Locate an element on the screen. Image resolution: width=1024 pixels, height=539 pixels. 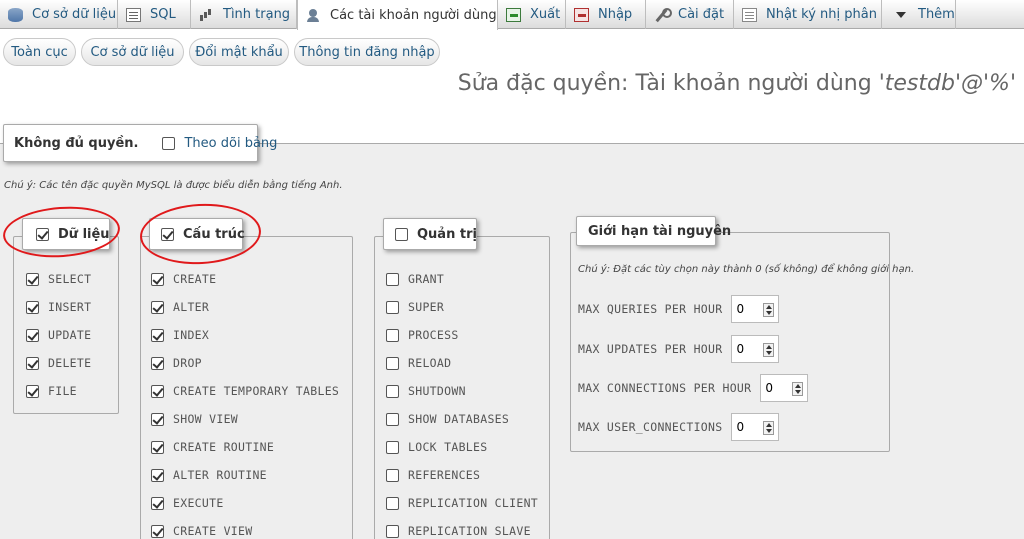
track-table-label: Theo dõi bảng is located at coordinates (230, 143).